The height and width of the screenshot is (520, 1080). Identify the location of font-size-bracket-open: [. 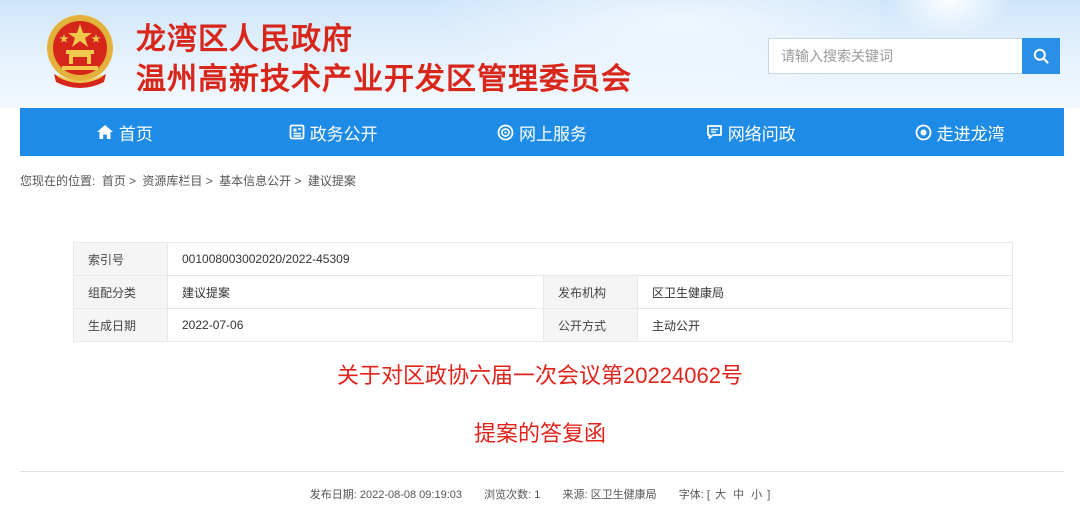
(708, 495).